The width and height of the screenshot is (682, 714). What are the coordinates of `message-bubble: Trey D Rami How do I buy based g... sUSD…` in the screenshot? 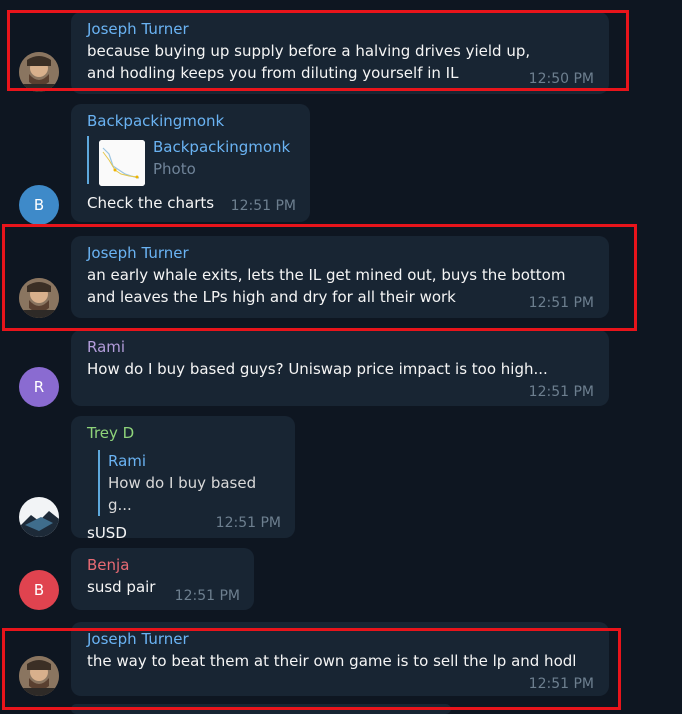 It's located at (183, 479).